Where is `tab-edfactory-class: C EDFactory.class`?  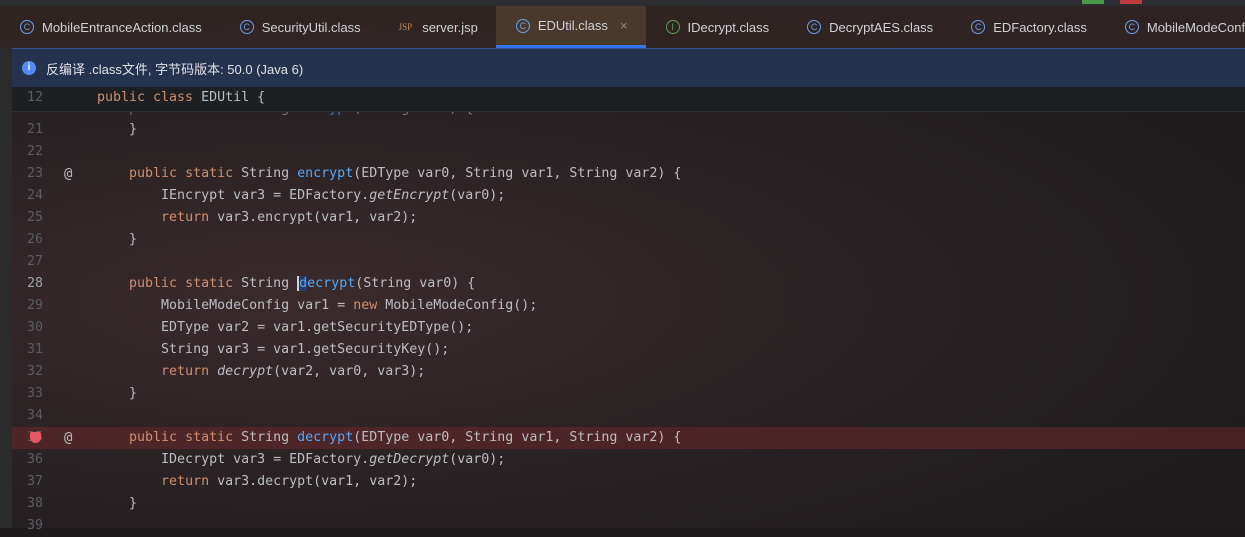
tab-edfactory-class: C EDFactory.class is located at coordinates (1028, 27).